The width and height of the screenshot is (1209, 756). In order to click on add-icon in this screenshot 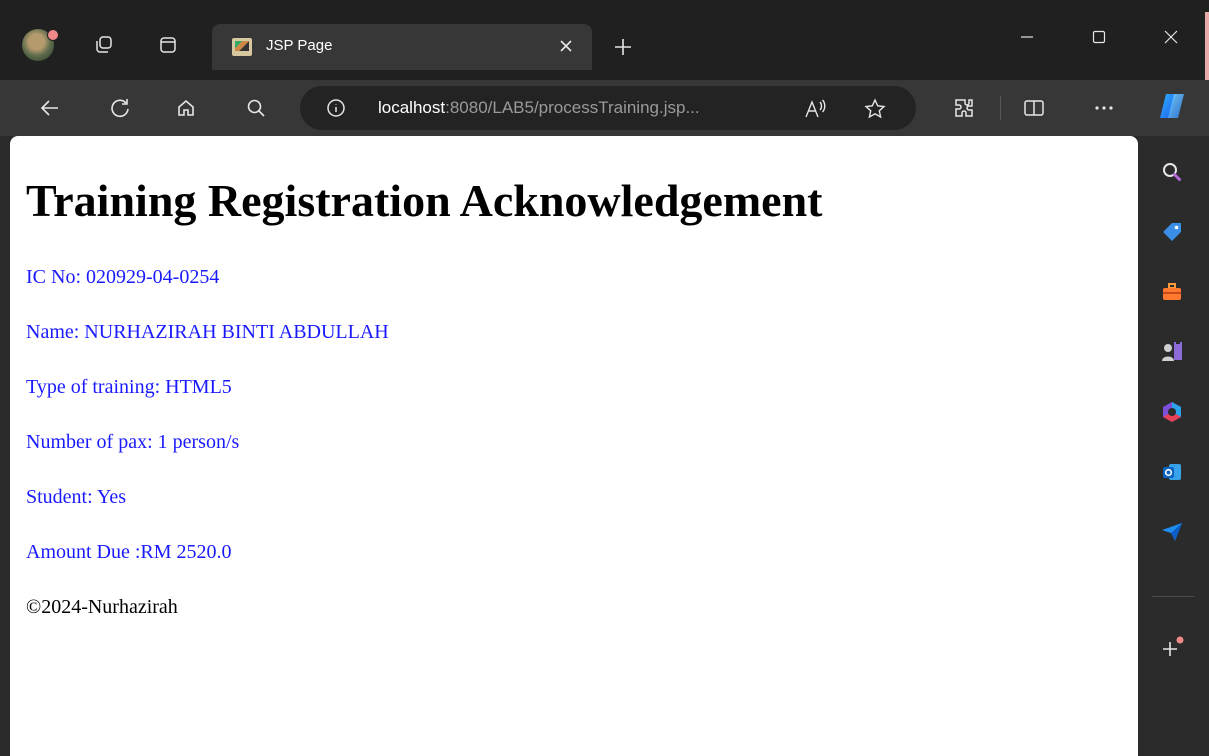, I will do `click(1172, 648)`.